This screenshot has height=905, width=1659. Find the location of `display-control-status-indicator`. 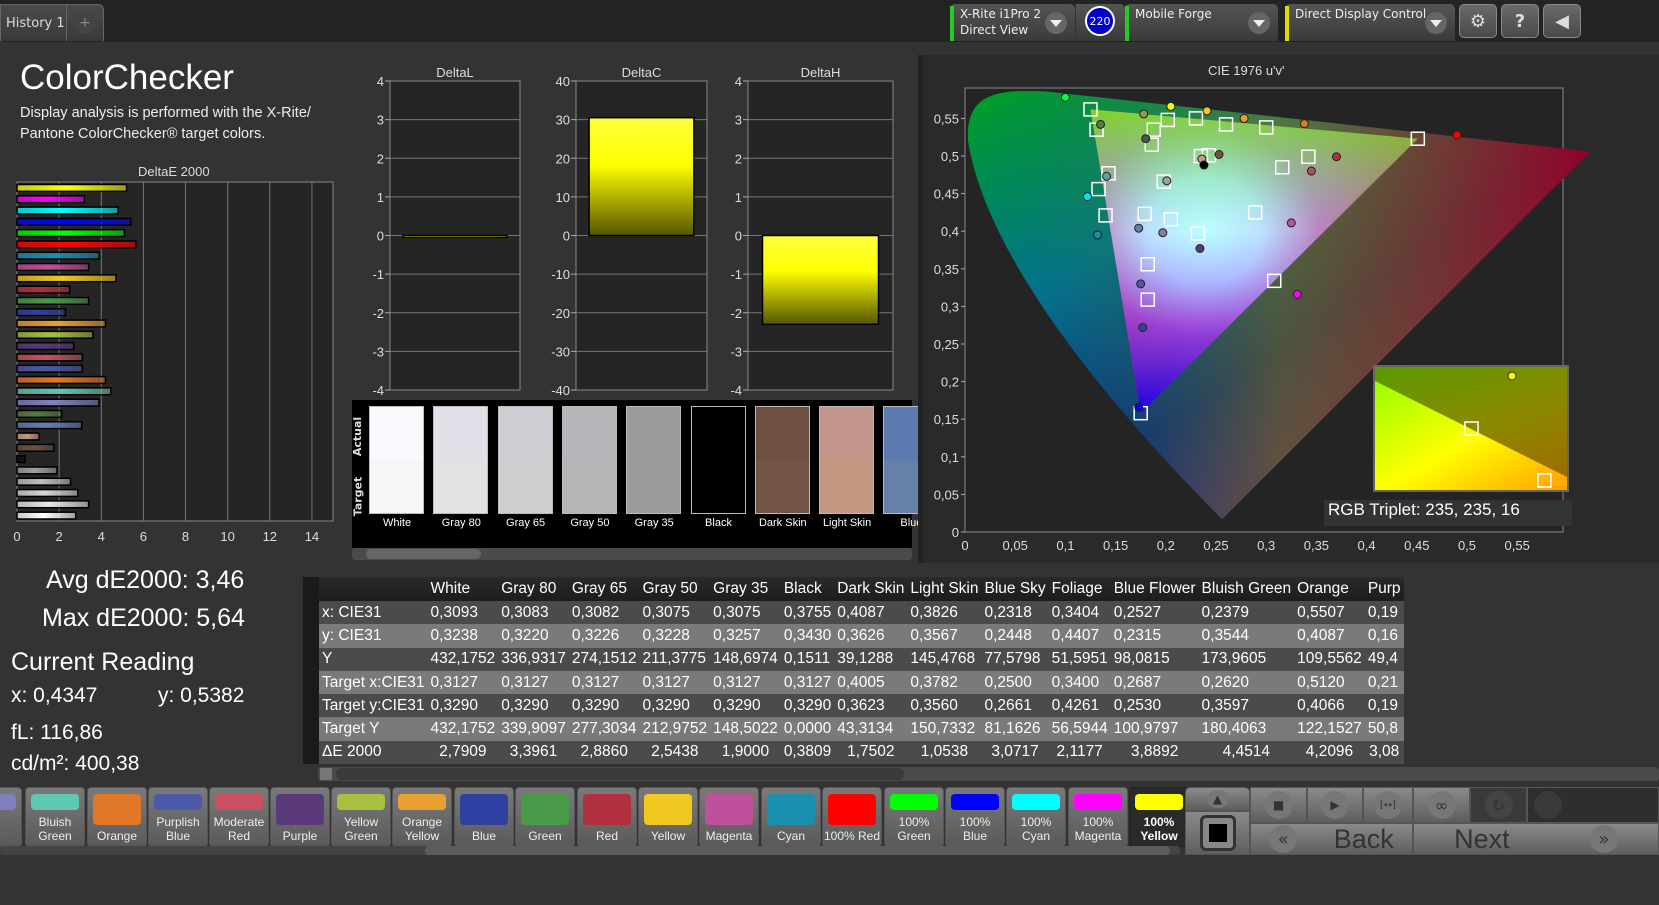

display-control-status-indicator is located at coordinates (1287, 23).